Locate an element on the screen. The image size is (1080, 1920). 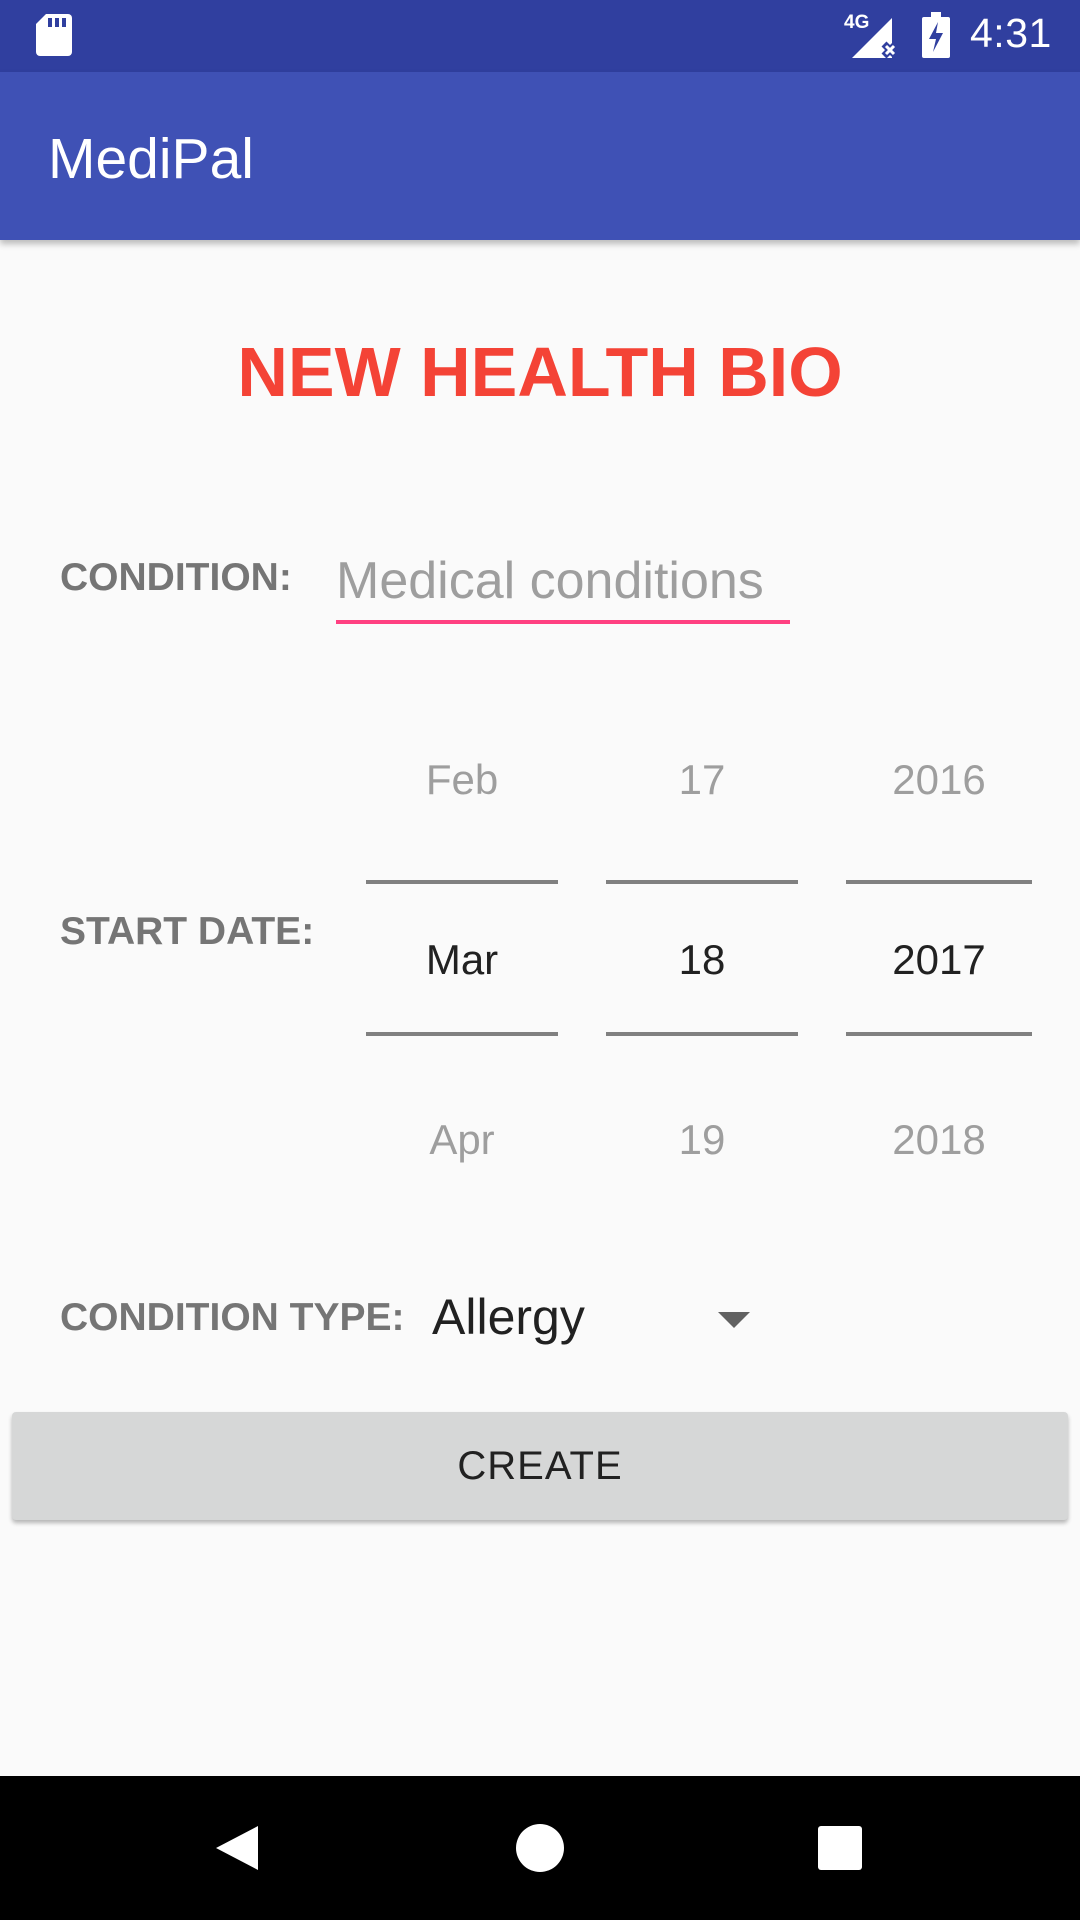
recents-icon is located at coordinates (840, 1848).